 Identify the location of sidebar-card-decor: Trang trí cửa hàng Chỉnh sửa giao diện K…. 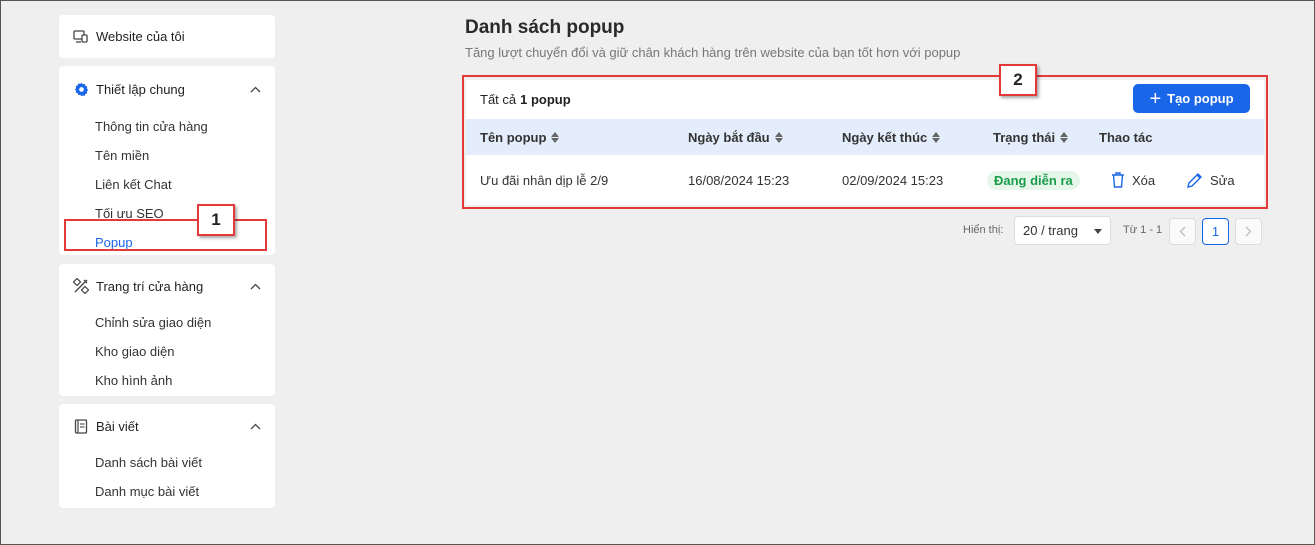
(167, 330).